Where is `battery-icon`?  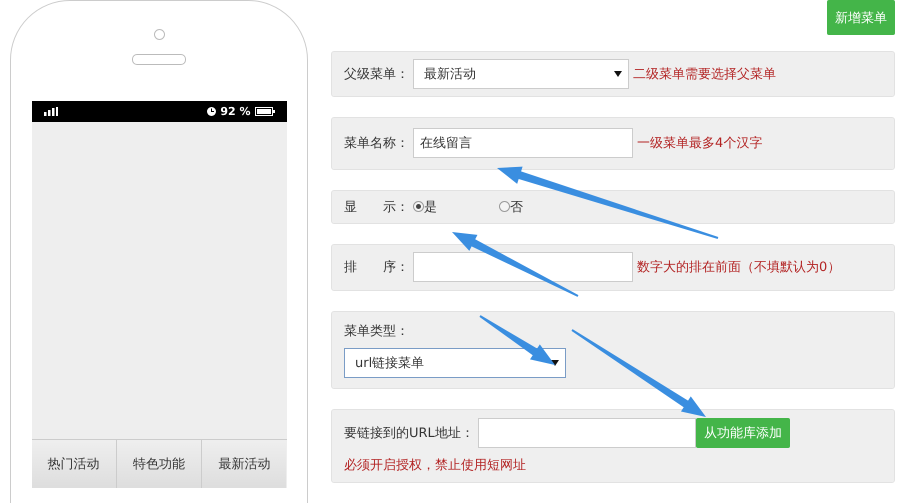
battery-icon is located at coordinates (264, 111).